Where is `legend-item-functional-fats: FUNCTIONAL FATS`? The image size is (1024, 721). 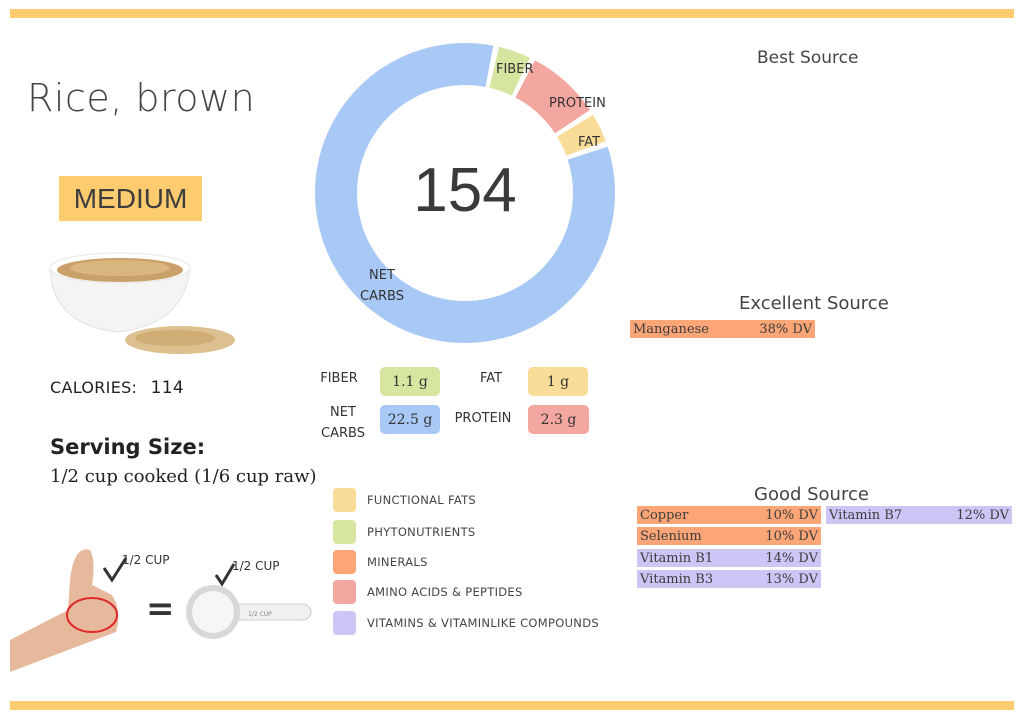 legend-item-functional-fats: FUNCTIONAL FATS is located at coordinates (404, 500).